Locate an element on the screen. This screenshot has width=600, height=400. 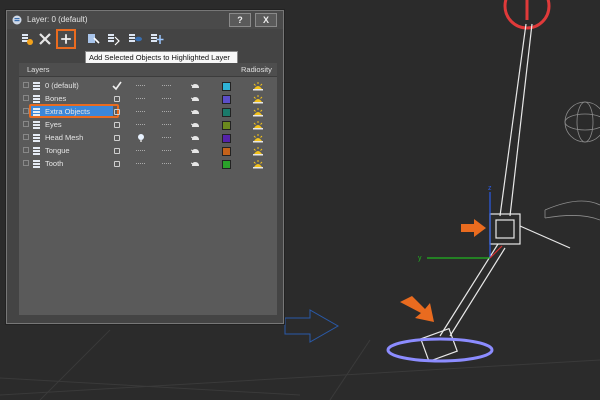
layer-row: Tooth is located at coordinates (148, 164).